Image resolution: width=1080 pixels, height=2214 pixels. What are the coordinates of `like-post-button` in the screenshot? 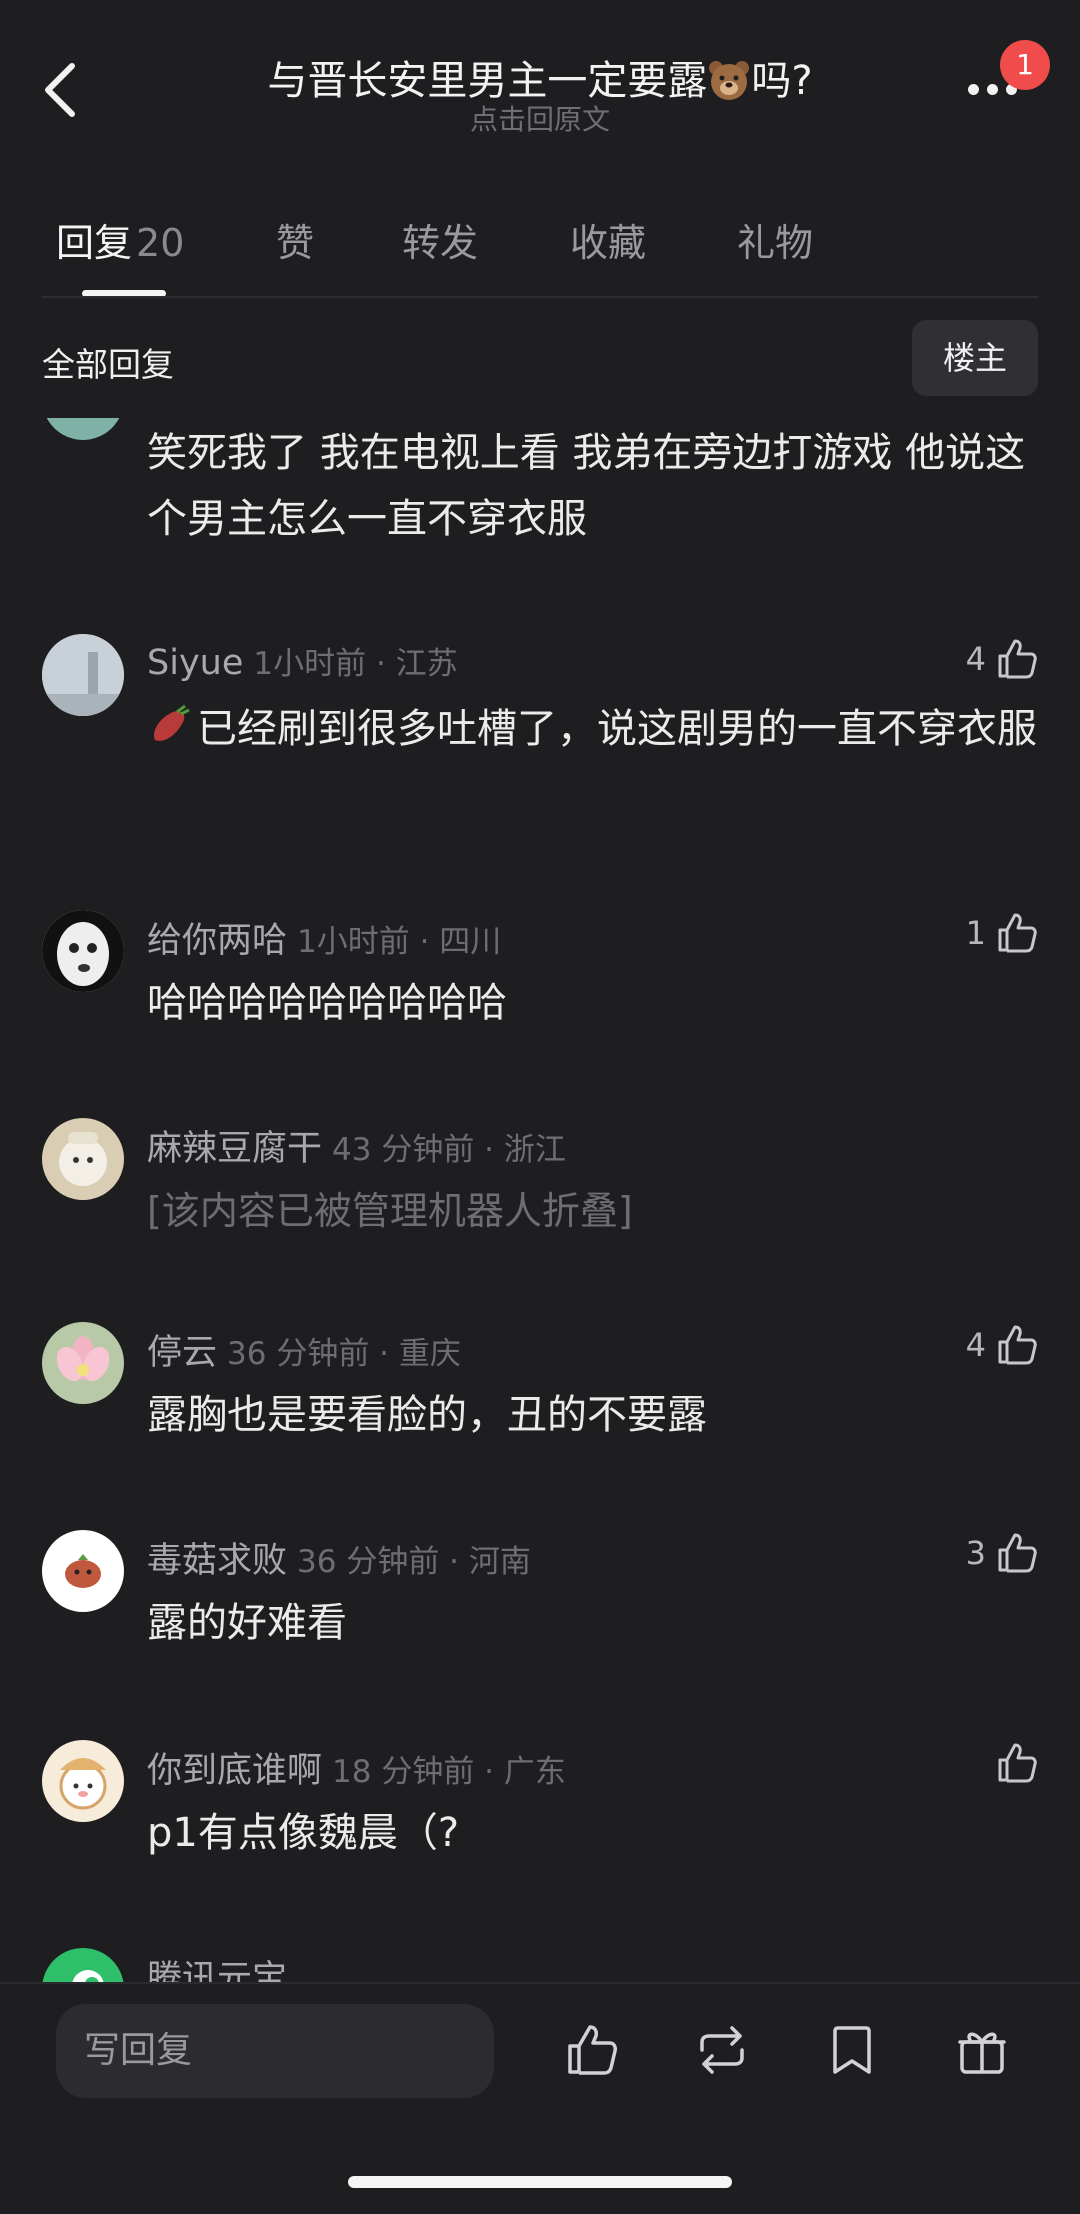 It's located at (592, 2050).